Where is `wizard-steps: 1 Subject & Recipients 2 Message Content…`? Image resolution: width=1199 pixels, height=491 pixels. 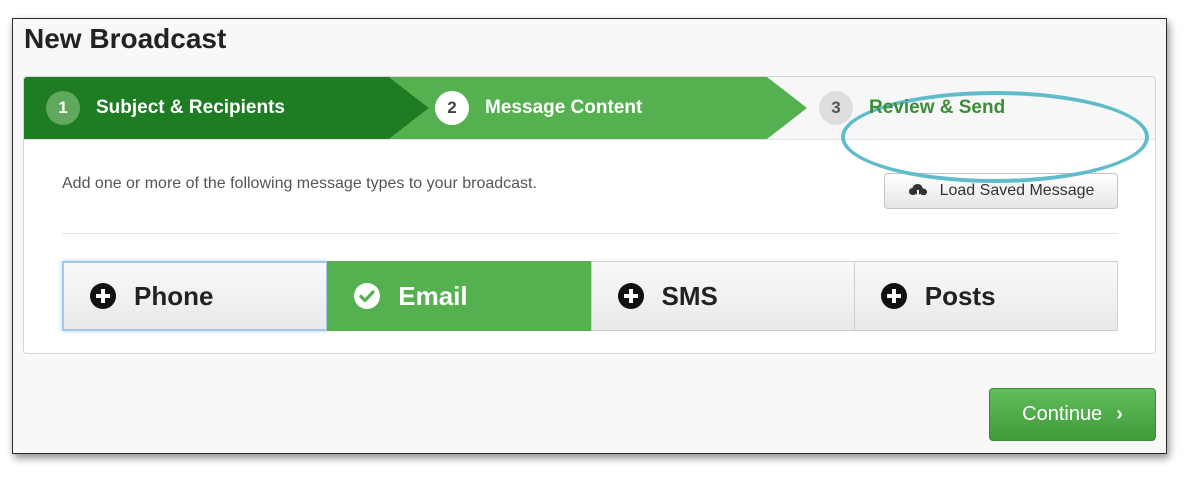
wizard-steps: 1 Subject & Recipients 2 Message Content… is located at coordinates (589, 108).